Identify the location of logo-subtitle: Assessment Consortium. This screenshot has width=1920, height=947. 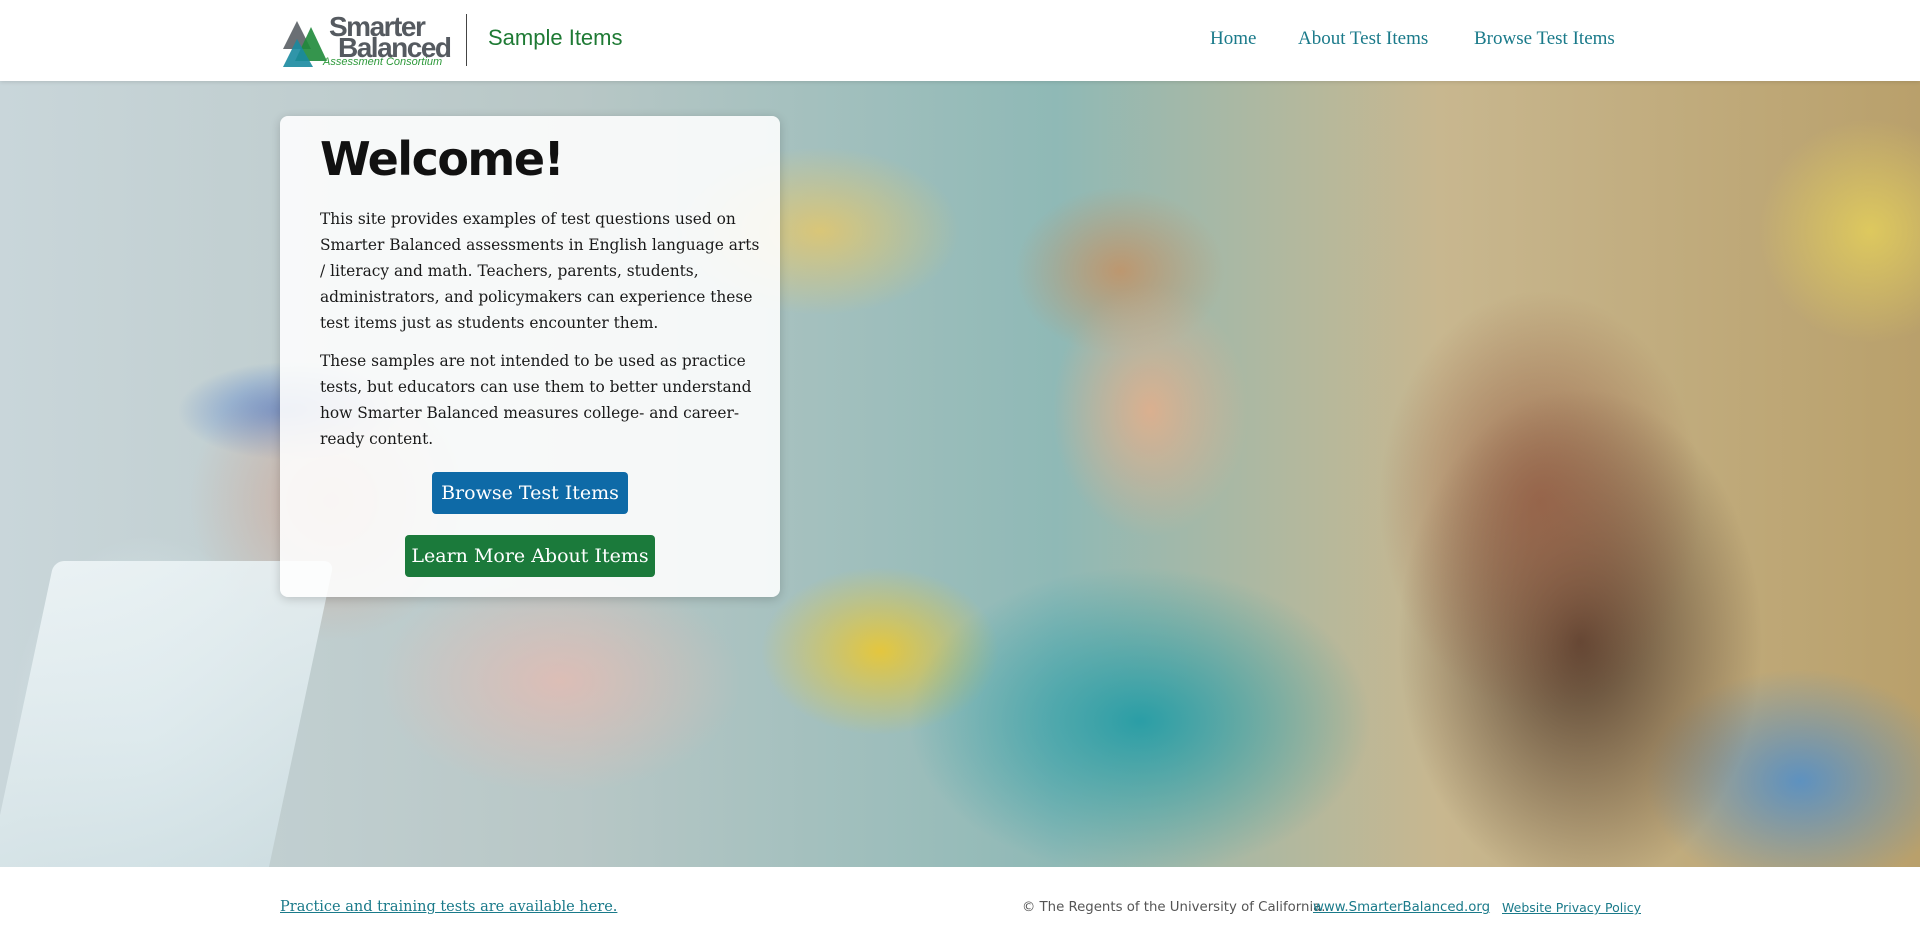
(383, 62).